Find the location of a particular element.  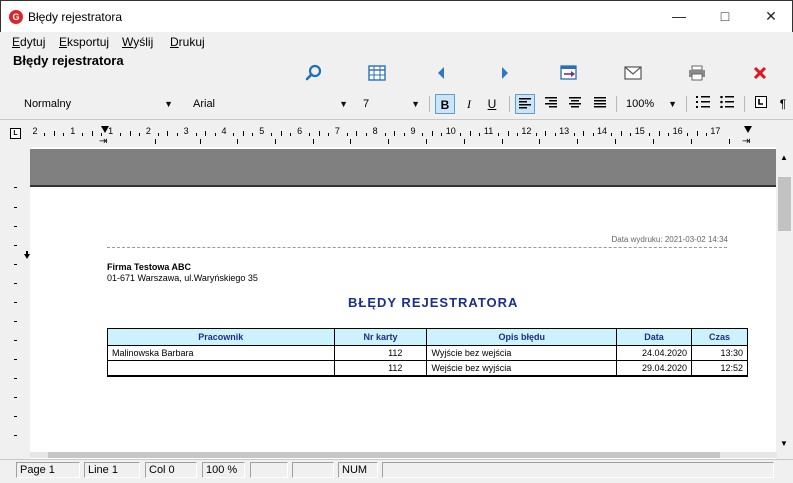

print-button is located at coordinates (697, 73).